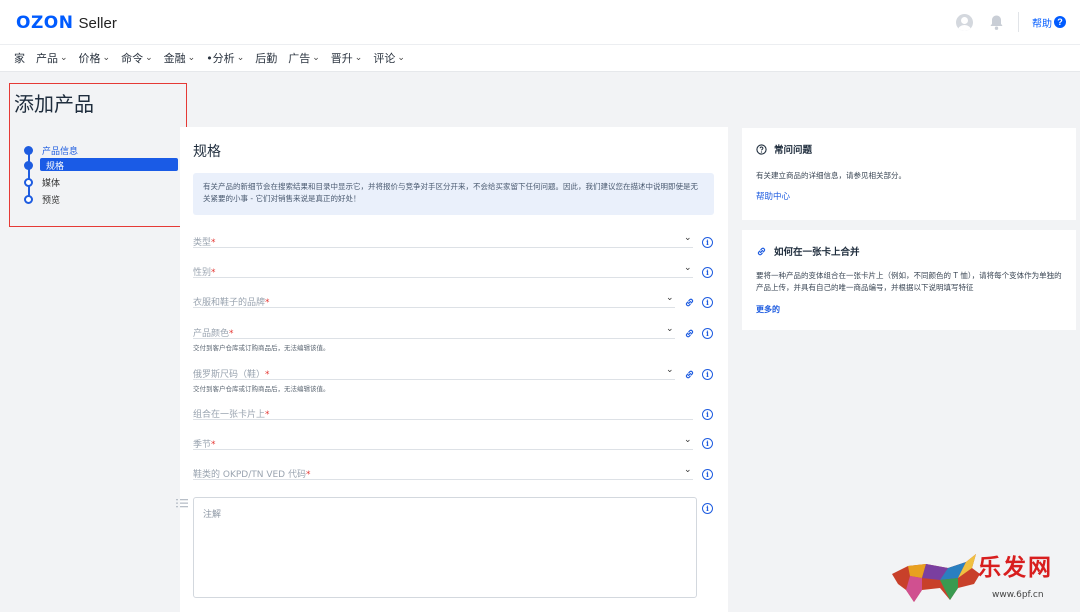 This screenshot has height=612, width=1080. What do you see at coordinates (89, 58) in the screenshot?
I see `nav-item-label: 价格` at bounding box center [89, 58].